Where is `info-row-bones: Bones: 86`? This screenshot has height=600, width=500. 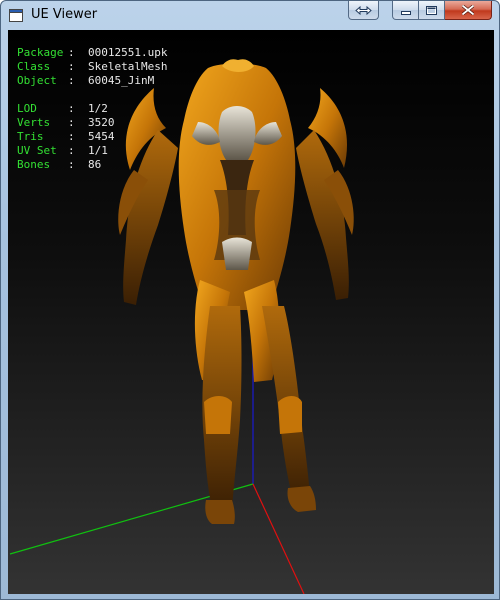
info-row-bones: Bones: 86 is located at coordinates (59, 164).